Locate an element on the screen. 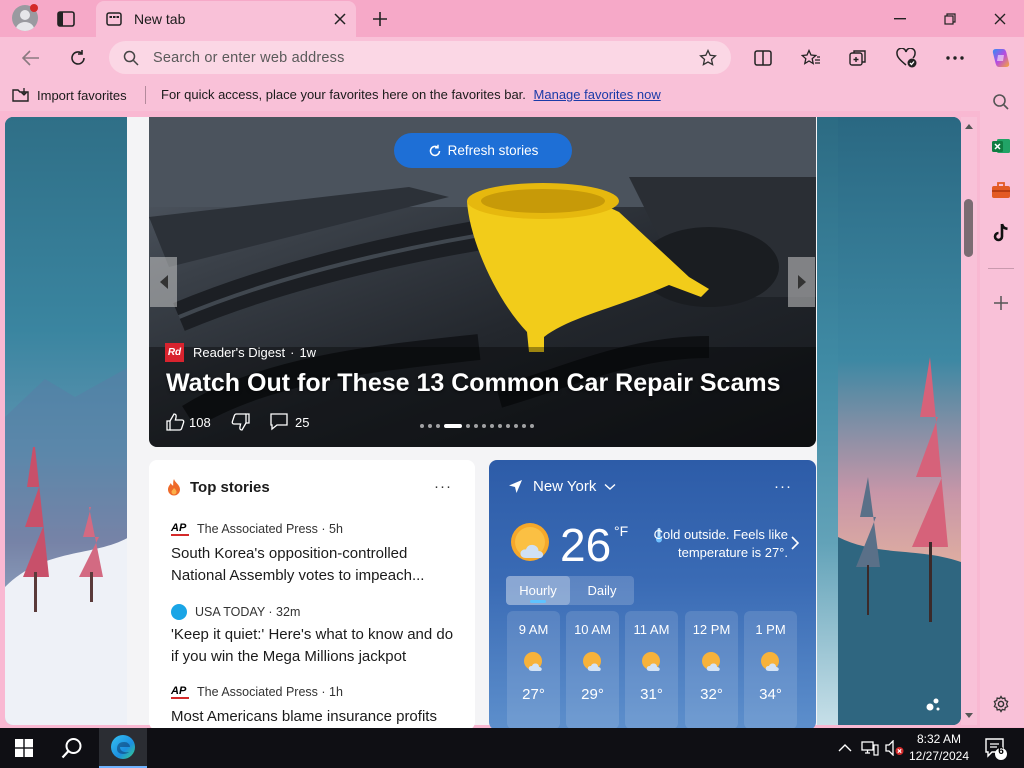 This screenshot has width=1024, height=768. close-window-button is located at coordinates (999, 18).